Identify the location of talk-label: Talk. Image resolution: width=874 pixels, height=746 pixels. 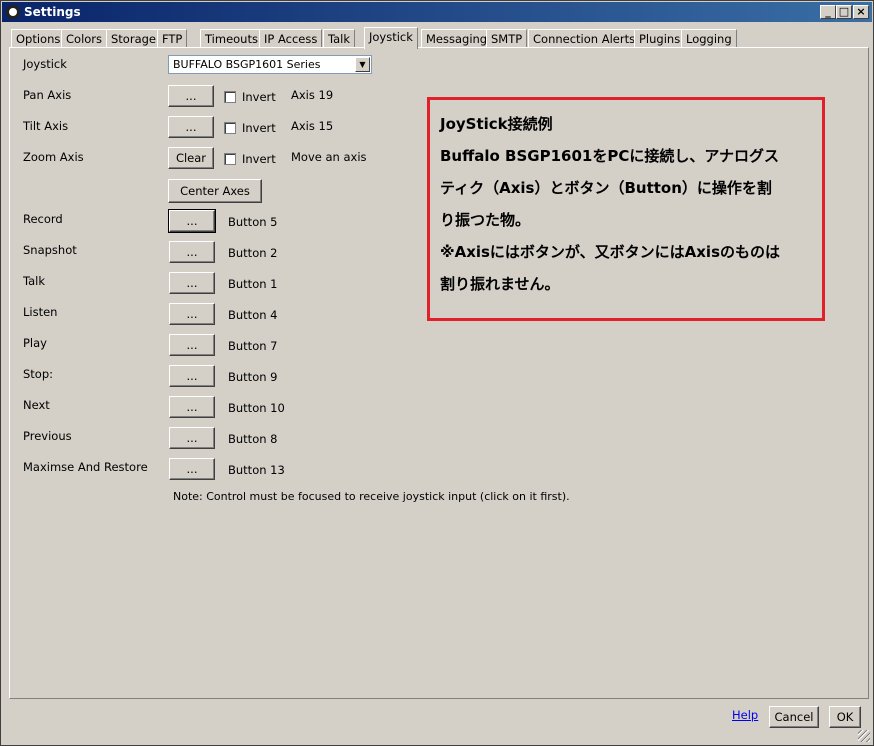
(34, 281).